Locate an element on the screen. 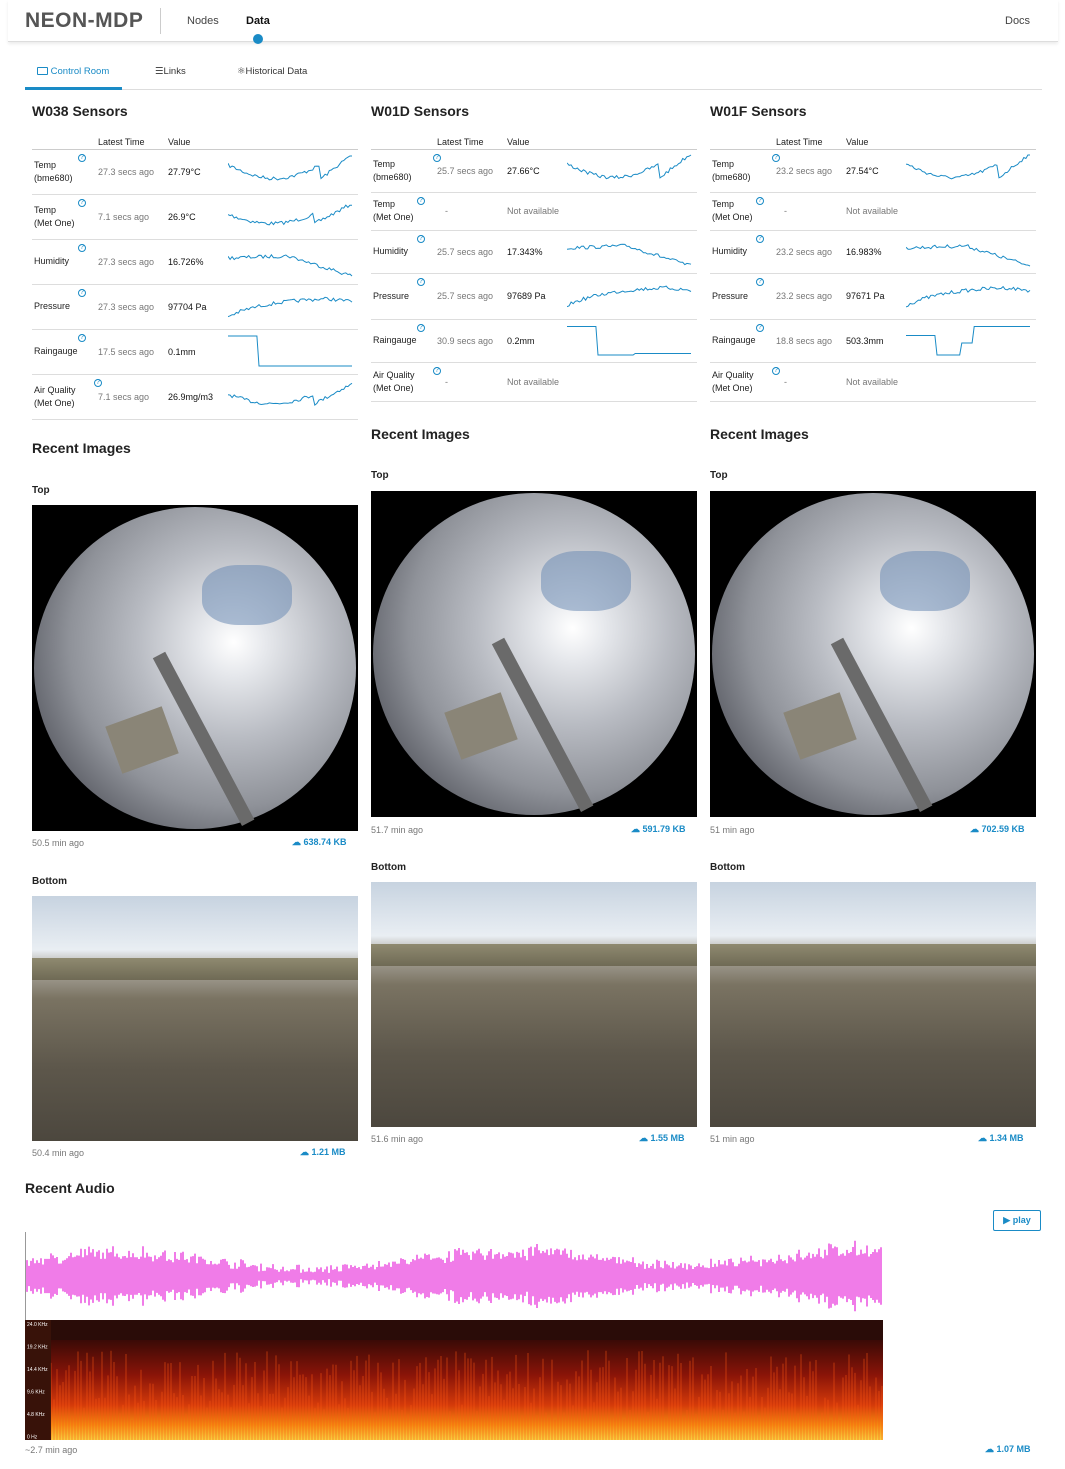 The image size is (1065, 1469). nav-nodes: Nodes is located at coordinates (203, 21).